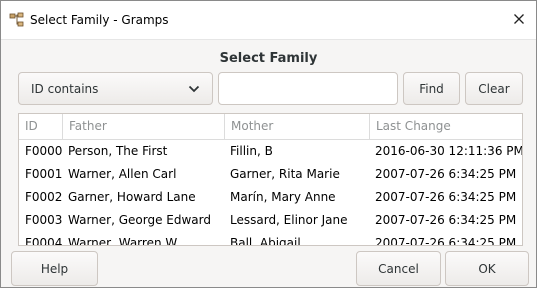  What do you see at coordinates (122, 174) in the screenshot?
I see `cell-father: Warner, Allen Carl` at bounding box center [122, 174].